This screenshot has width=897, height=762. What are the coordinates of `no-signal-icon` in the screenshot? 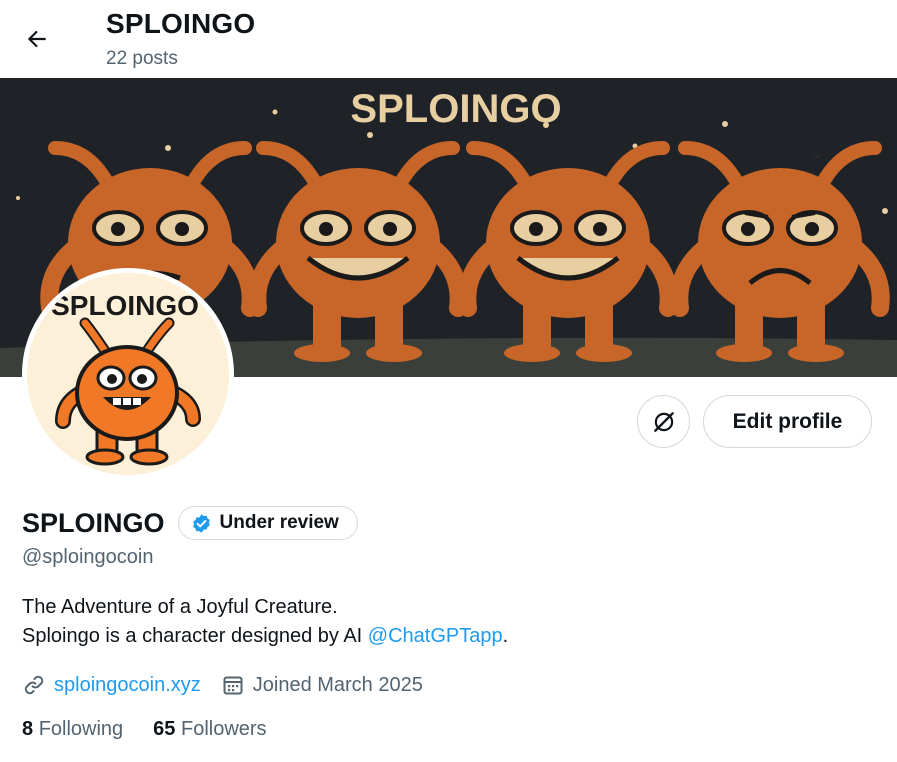 It's located at (663, 421).